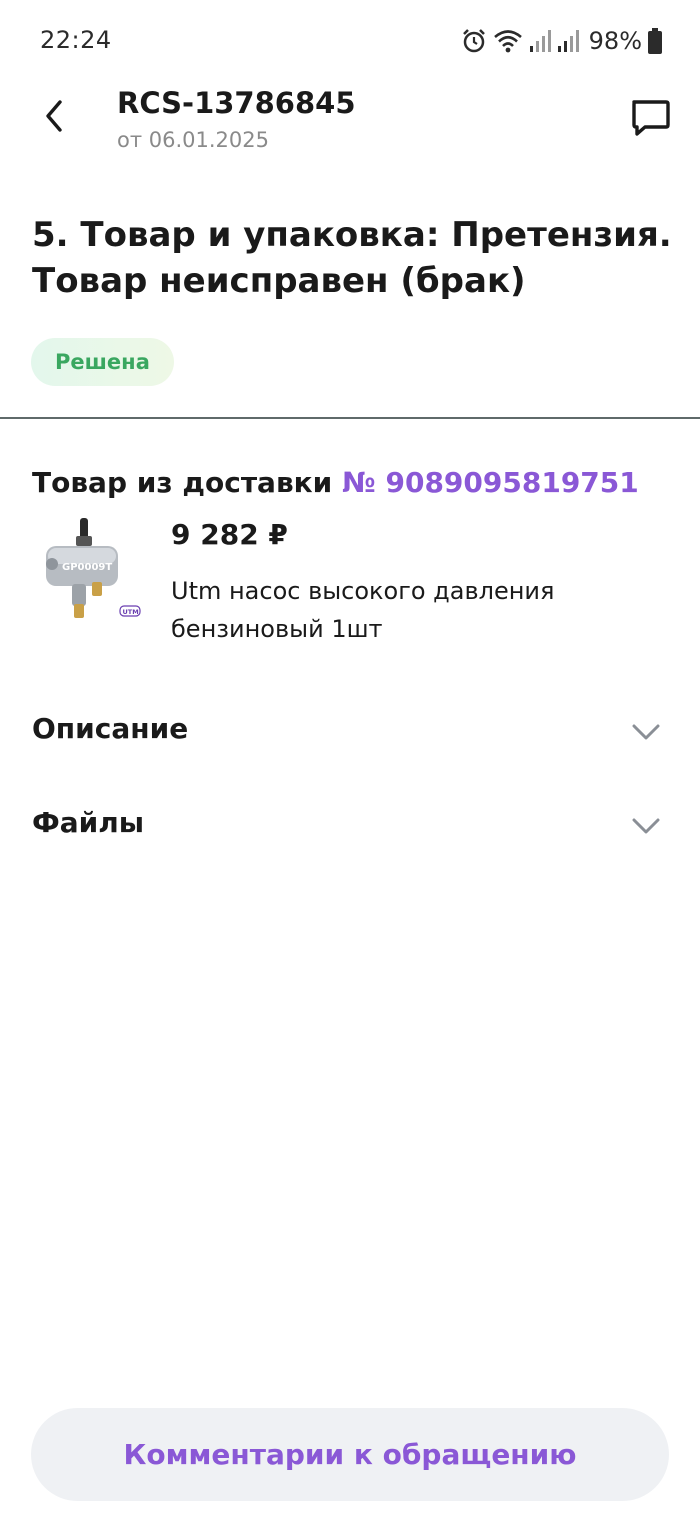 This screenshot has width=700, height=1517. What do you see at coordinates (102, 362) in the screenshot?
I see `status-badge: Решена` at bounding box center [102, 362].